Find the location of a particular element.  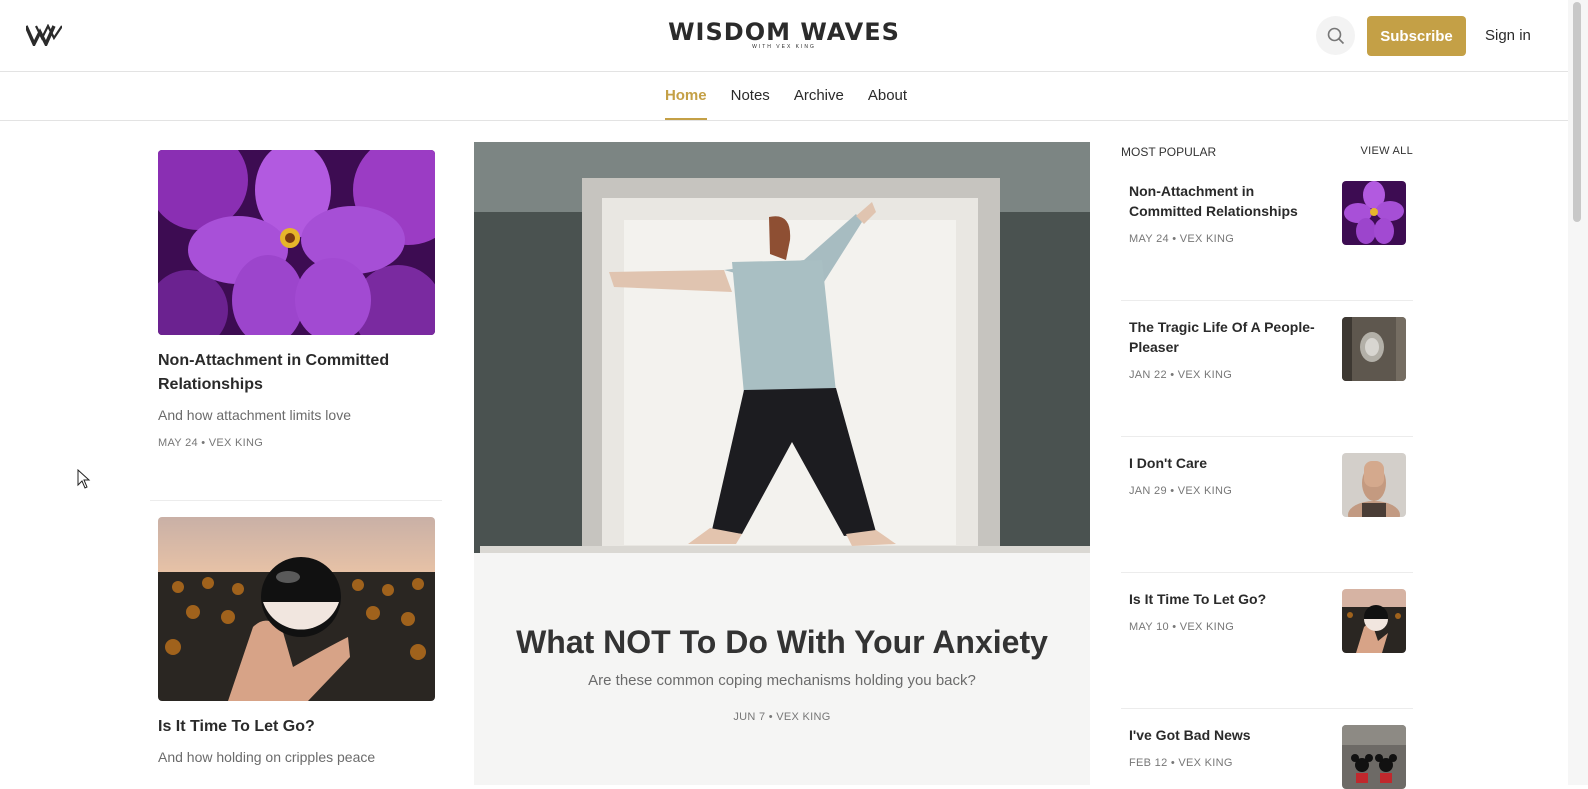

most-popular-header: MOST POPULAR VIEW ALL is located at coordinates (1267, 152).